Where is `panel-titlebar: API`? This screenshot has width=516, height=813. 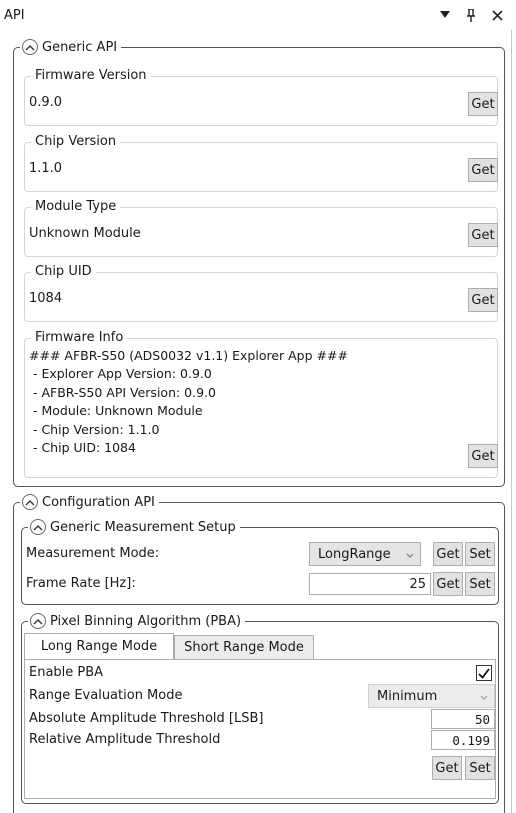
panel-titlebar: API is located at coordinates (258, 15).